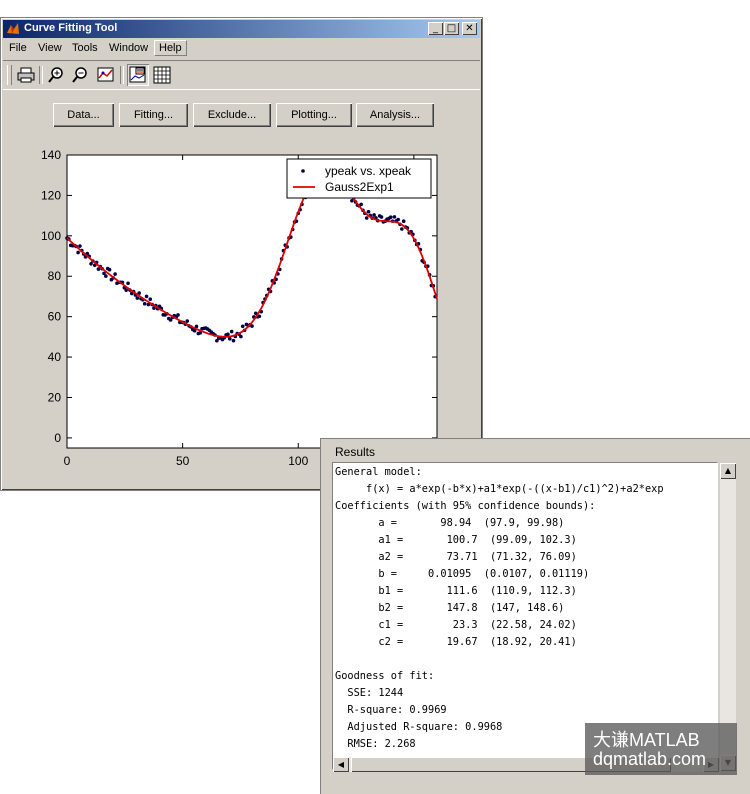 The height and width of the screenshot is (794, 750). Describe the element at coordinates (728, 471) in the screenshot. I see `scroll-up-arrow-icon: ▲` at that location.